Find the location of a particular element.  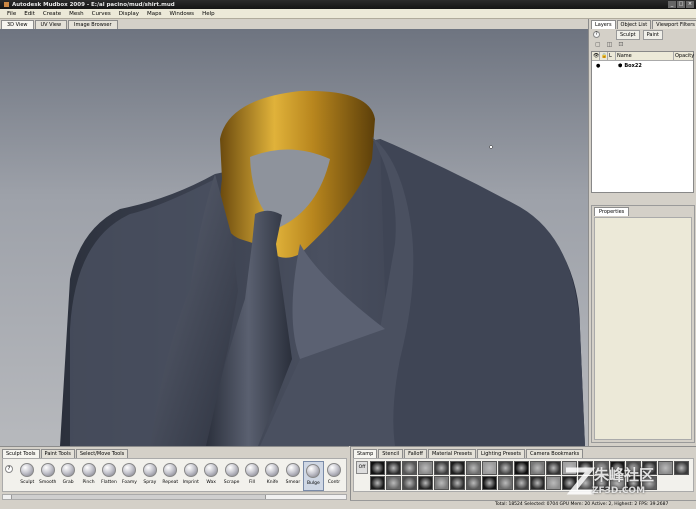

tab-paint-tools: Paint Tools is located at coordinates (57, 453).